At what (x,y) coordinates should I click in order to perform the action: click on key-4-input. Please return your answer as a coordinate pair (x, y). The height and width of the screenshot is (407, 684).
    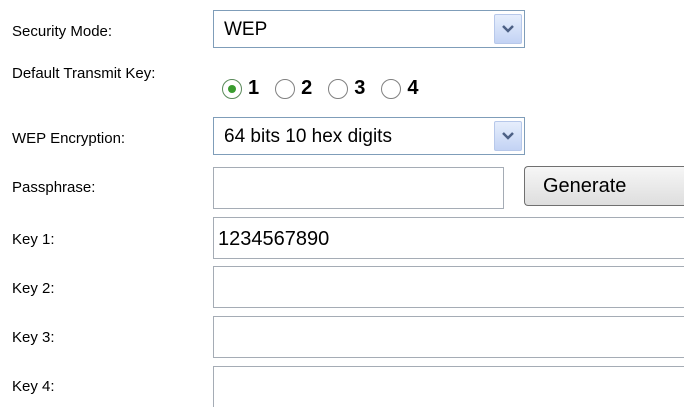
    Looking at the image, I should click on (448, 386).